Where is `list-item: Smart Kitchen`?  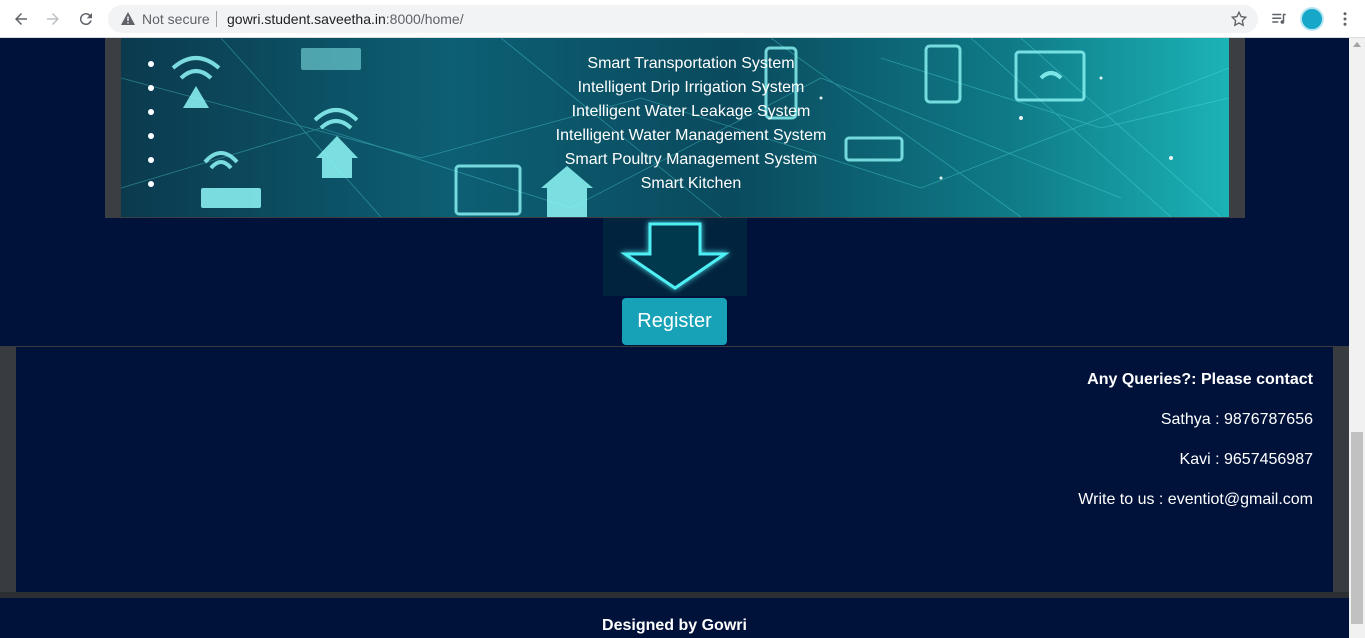 list-item: Smart Kitchen is located at coordinates (675, 184).